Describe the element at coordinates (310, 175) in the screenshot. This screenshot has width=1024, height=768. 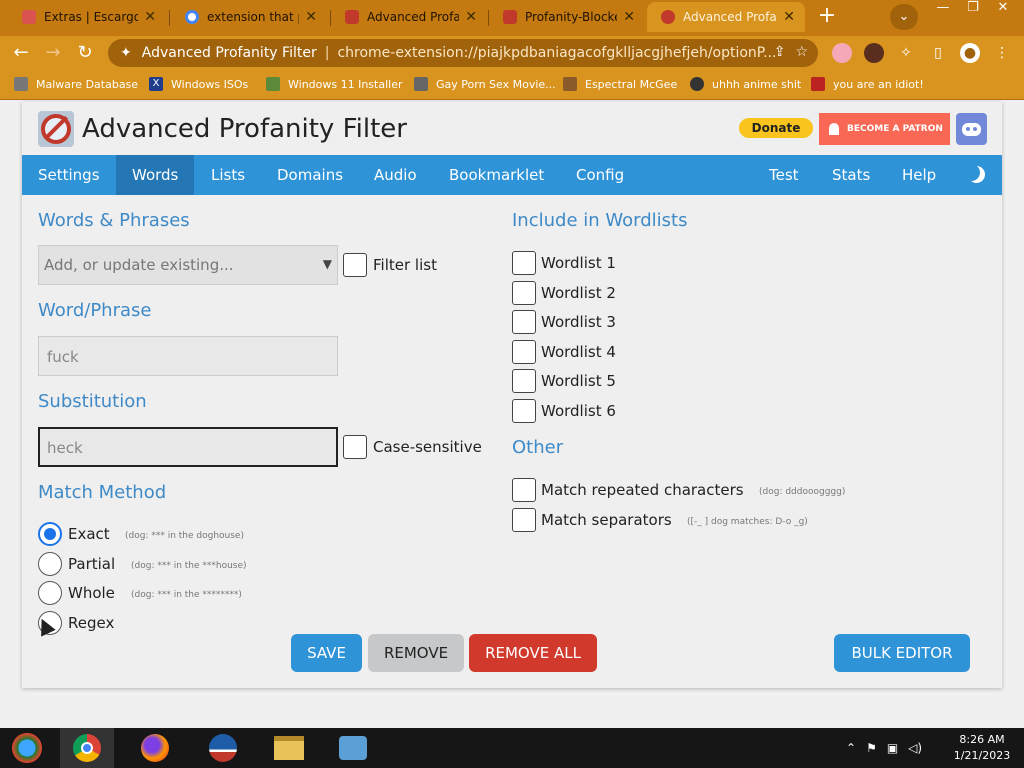
I see `tab-domains: Domains` at that location.